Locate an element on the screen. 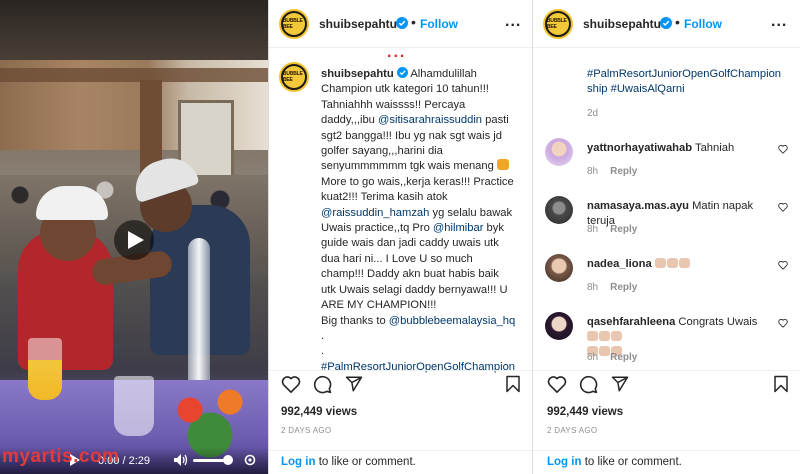 This screenshot has height=474, width=800. login-prompt-text: to like or comment. is located at coordinates (631, 462).